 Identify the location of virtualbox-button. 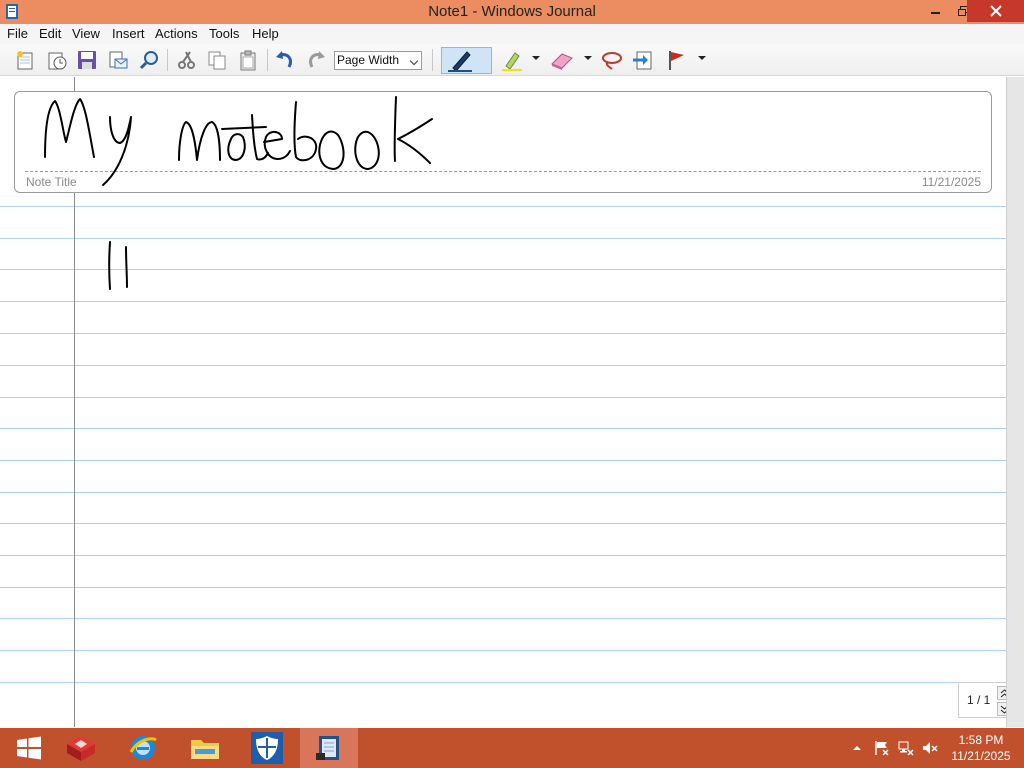
(81, 748).